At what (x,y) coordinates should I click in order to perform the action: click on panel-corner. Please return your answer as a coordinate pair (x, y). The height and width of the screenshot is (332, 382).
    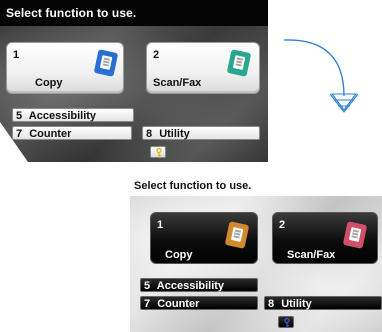
    Looking at the image, I should click on (14, 142).